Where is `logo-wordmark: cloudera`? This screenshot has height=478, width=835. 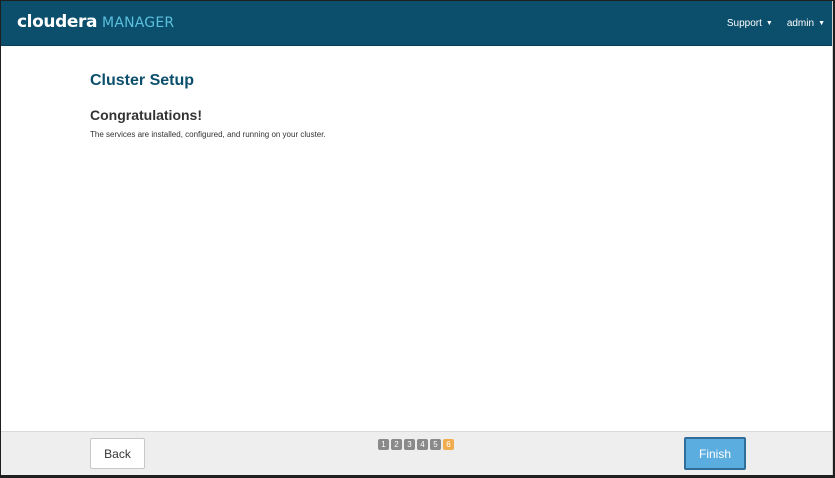
logo-wordmark: cloudera is located at coordinates (57, 22).